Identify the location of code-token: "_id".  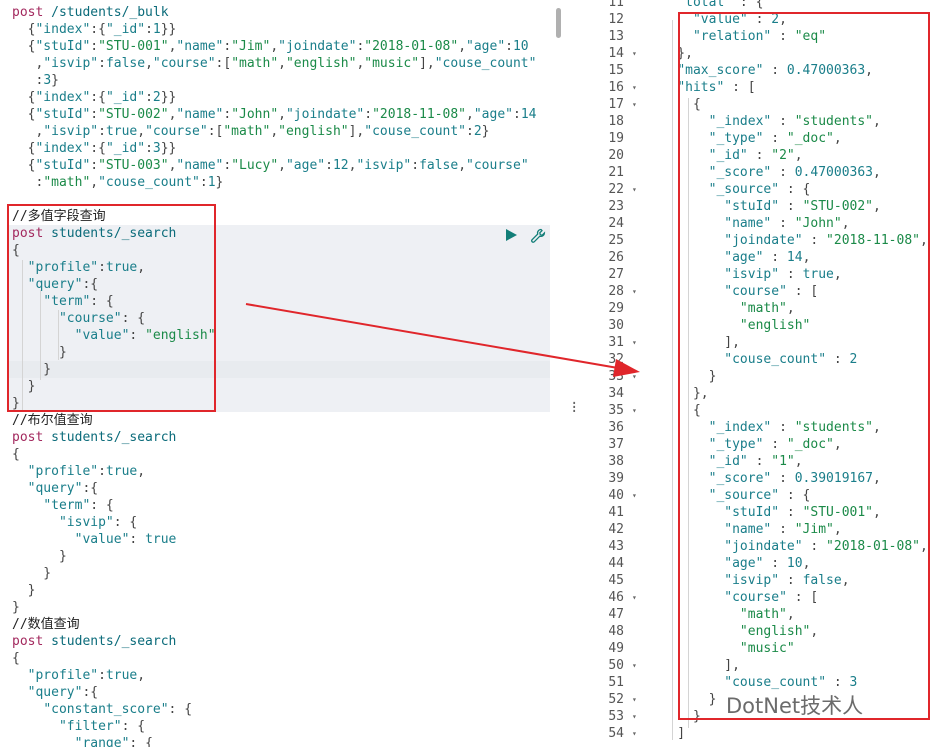
(125, 97).